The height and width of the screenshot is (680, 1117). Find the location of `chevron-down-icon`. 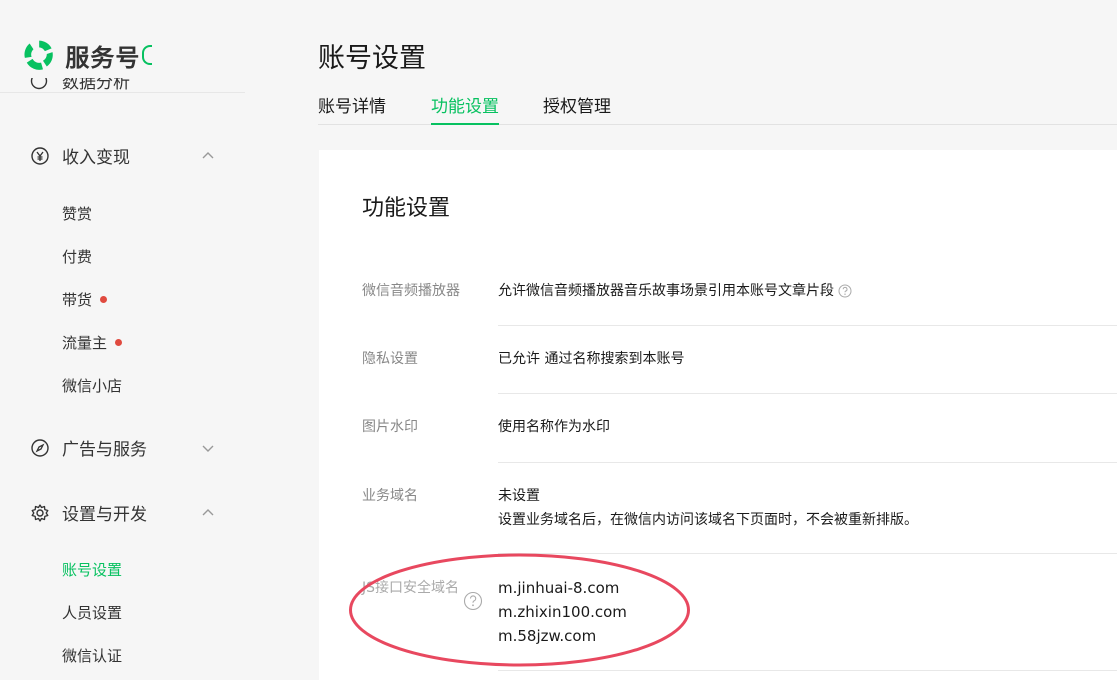

chevron-down-icon is located at coordinates (208, 448).